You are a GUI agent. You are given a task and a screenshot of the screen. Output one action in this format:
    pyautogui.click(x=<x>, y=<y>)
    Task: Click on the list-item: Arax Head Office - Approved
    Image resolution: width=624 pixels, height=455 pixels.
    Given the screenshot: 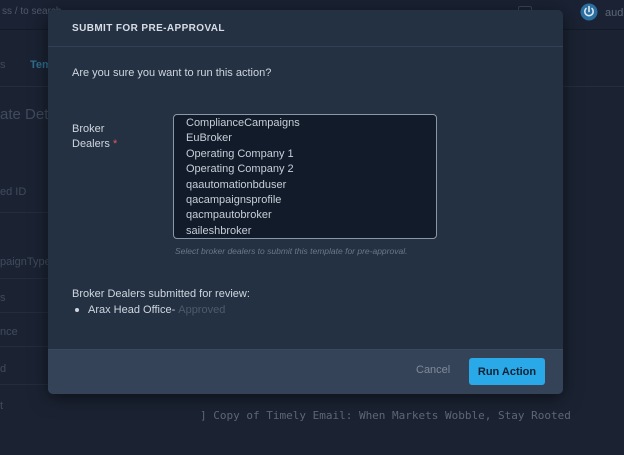 What is the action you would take?
    pyautogui.click(x=148, y=310)
    